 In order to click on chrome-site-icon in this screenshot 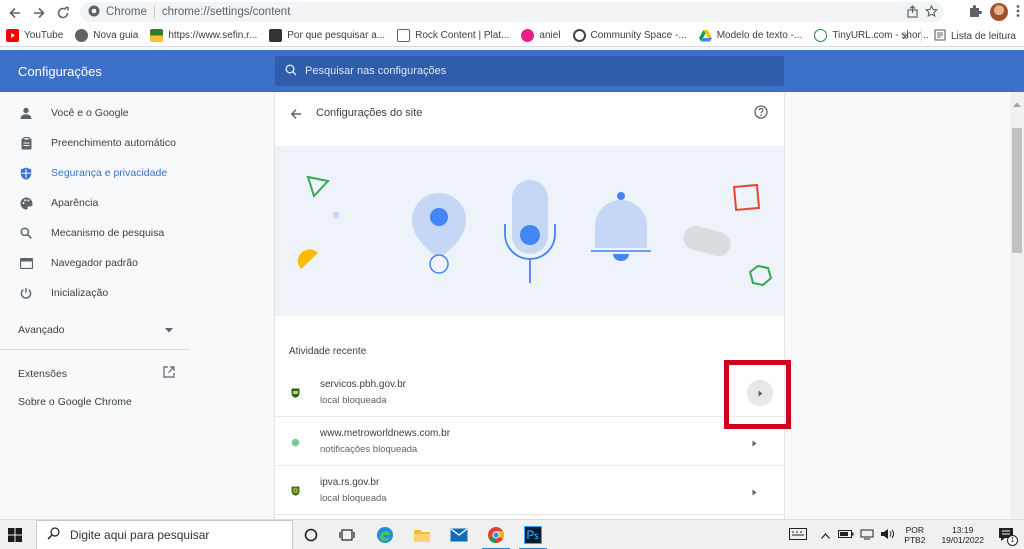, I will do `click(94, 12)`.